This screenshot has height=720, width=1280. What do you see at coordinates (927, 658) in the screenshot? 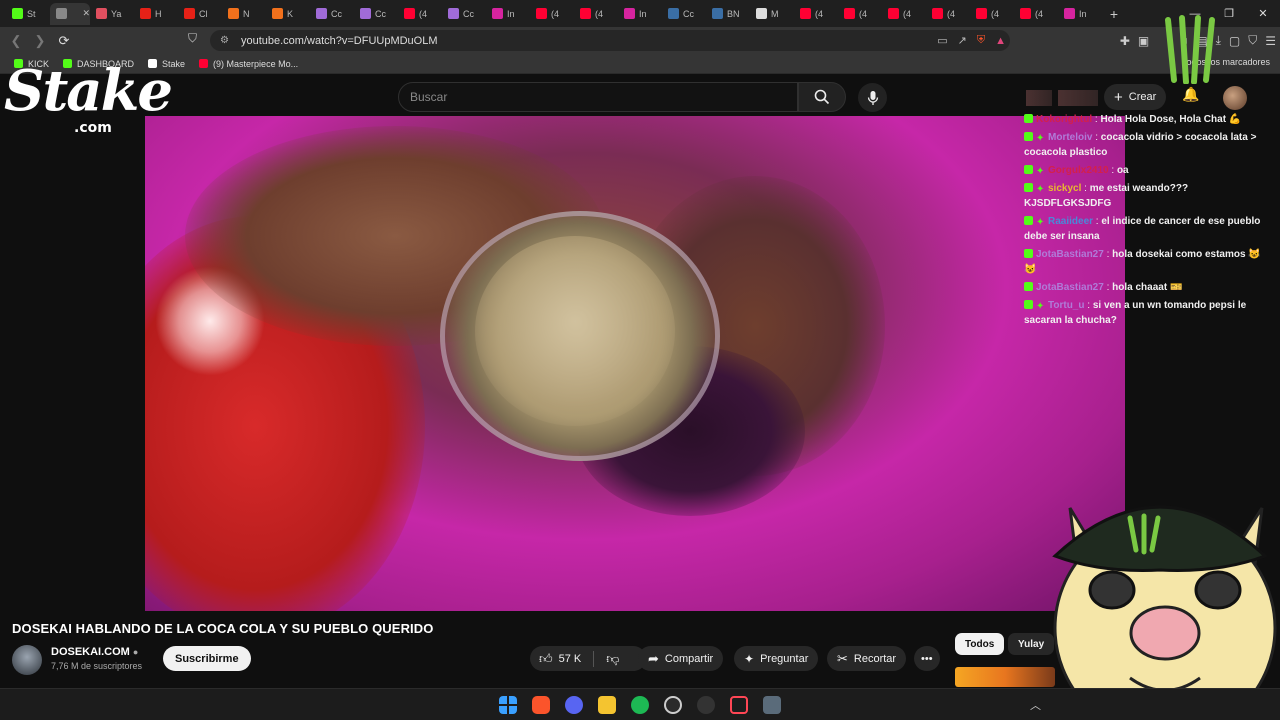
I see `more-actions-button: •••` at bounding box center [927, 658].